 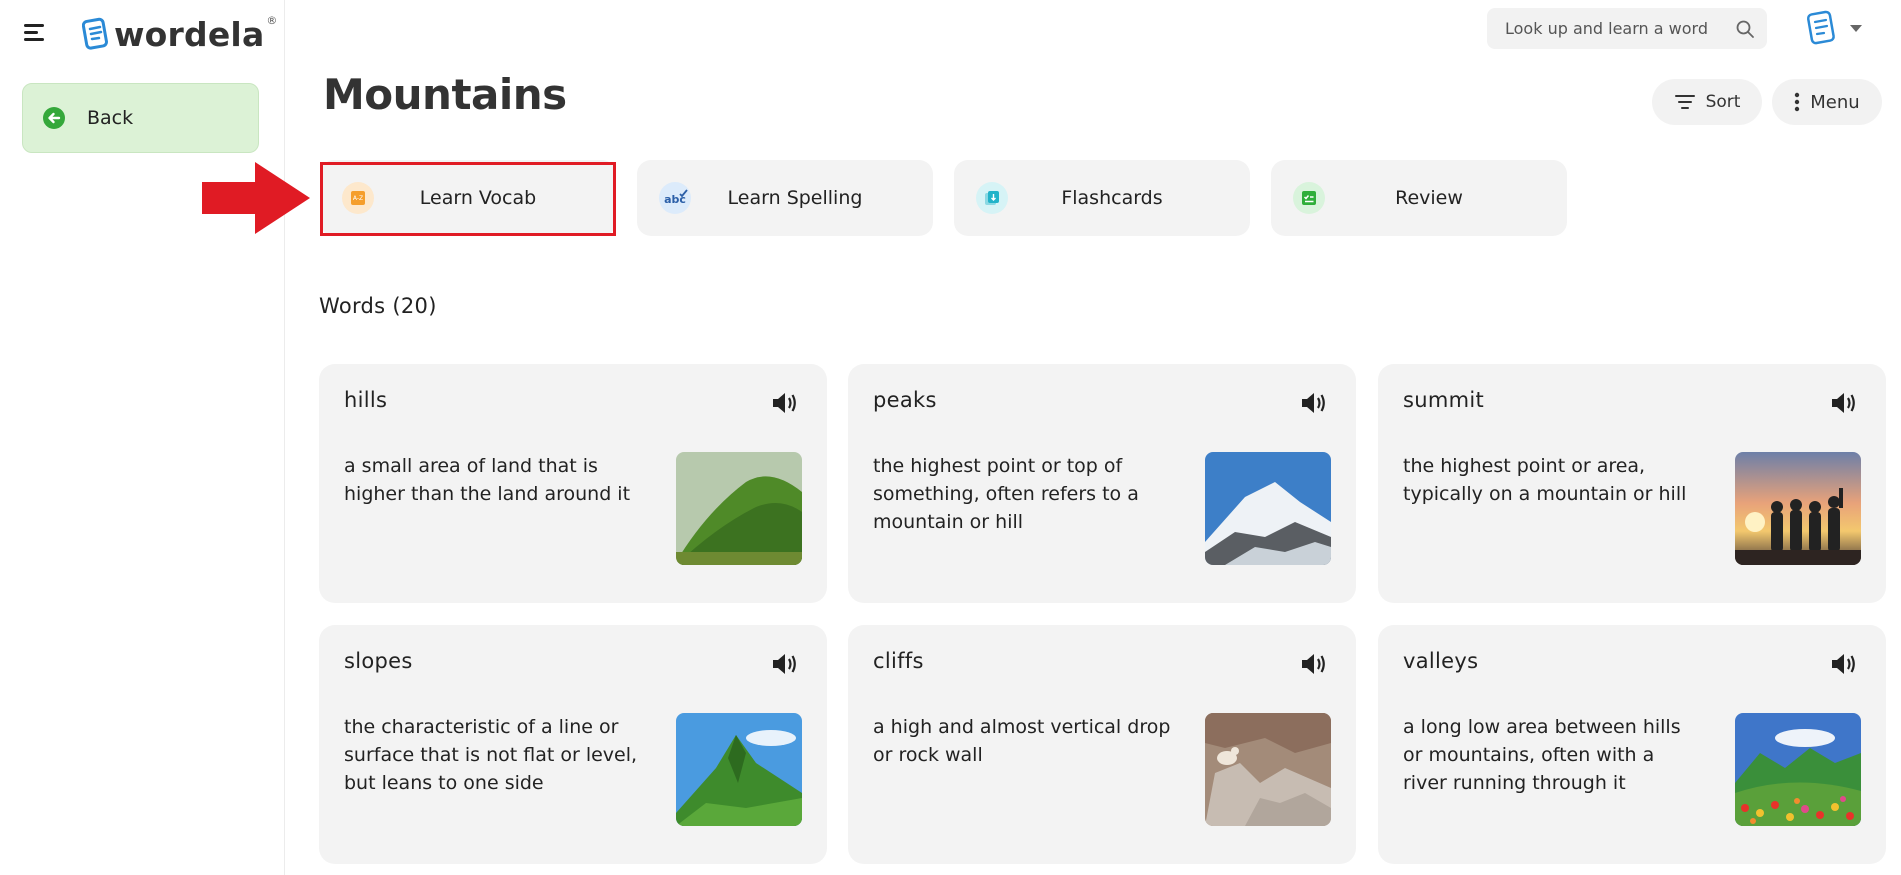 I want to click on user-menu, so click(x=1834, y=28).